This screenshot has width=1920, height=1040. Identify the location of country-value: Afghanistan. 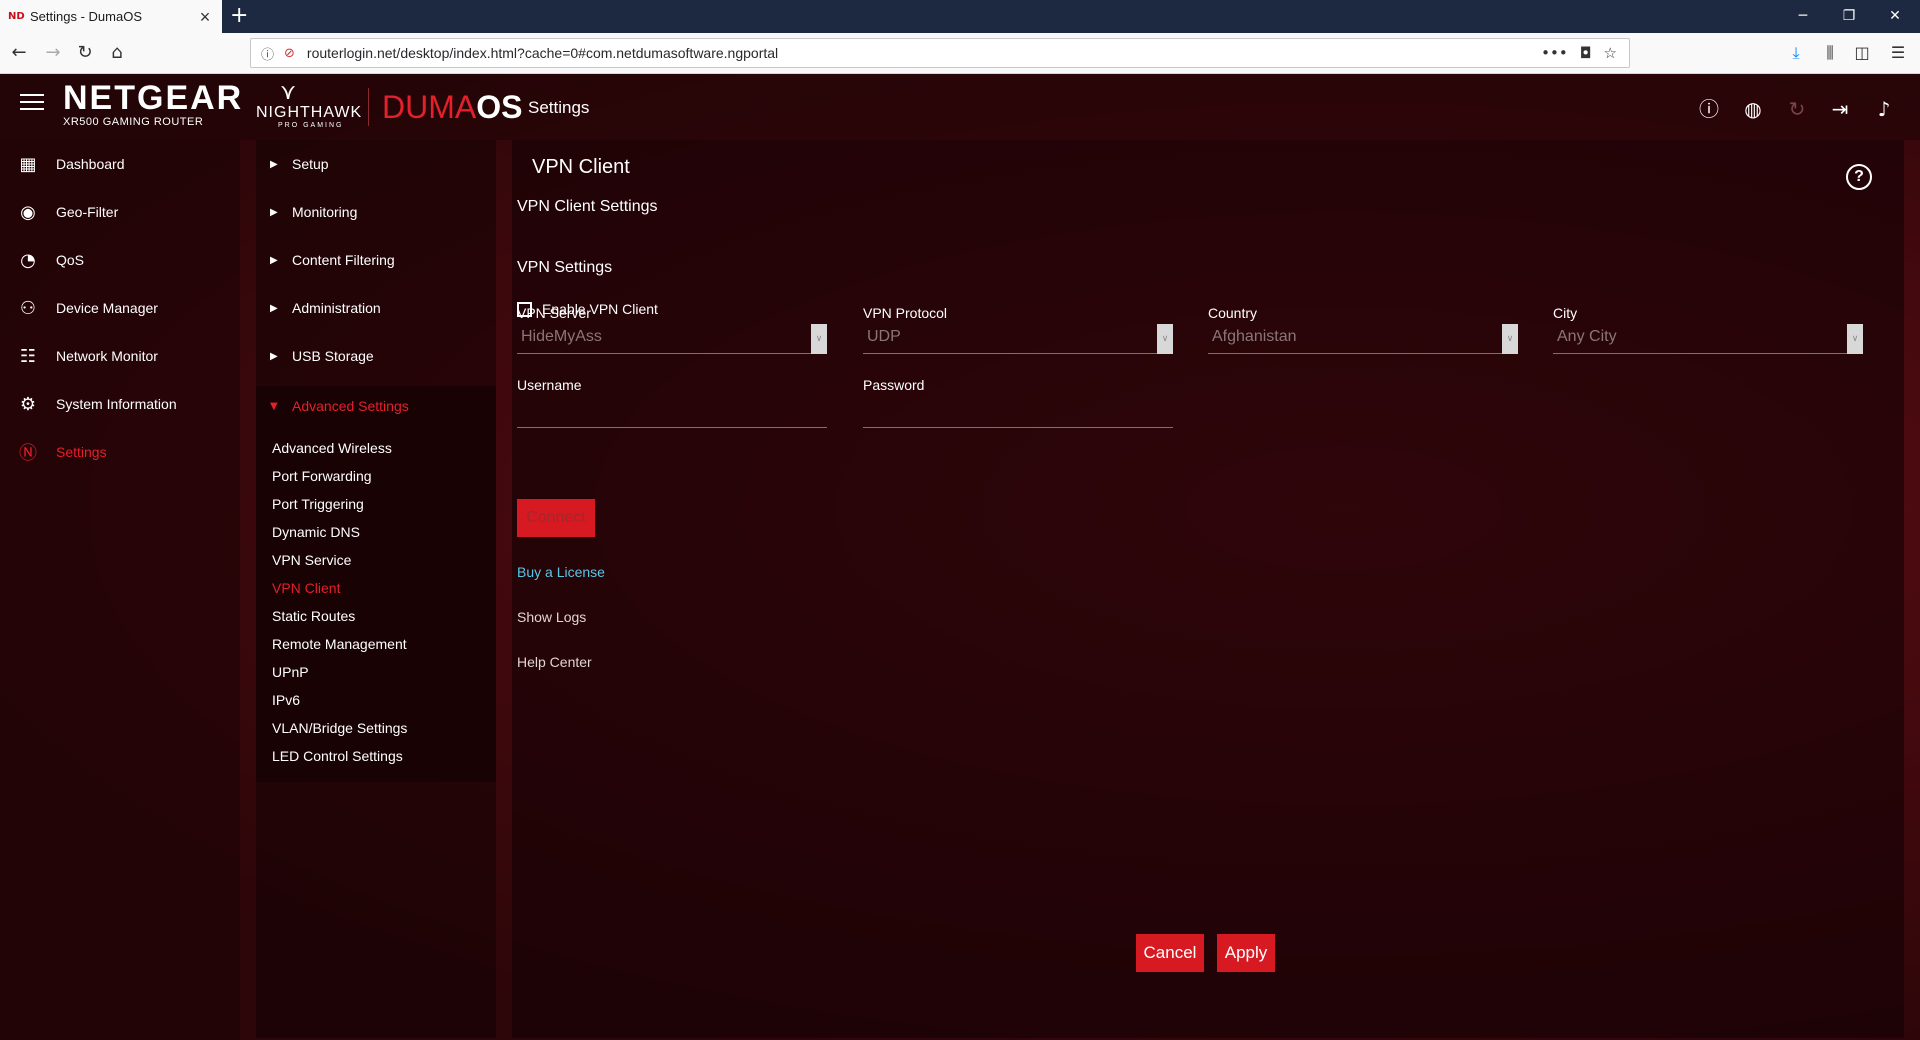
(1254, 336).